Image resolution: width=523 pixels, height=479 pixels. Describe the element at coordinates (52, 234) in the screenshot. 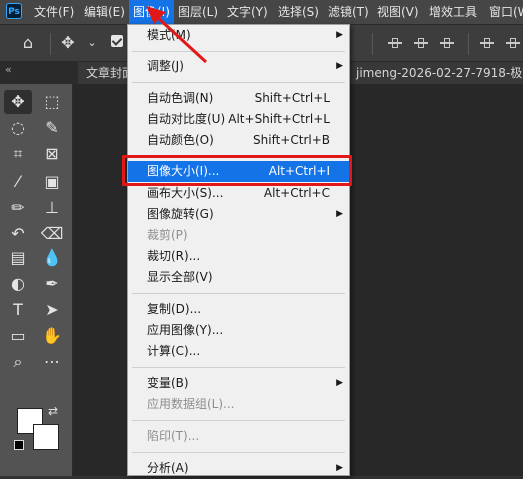

I see `eraser-tool-icon: ⌫` at that location.